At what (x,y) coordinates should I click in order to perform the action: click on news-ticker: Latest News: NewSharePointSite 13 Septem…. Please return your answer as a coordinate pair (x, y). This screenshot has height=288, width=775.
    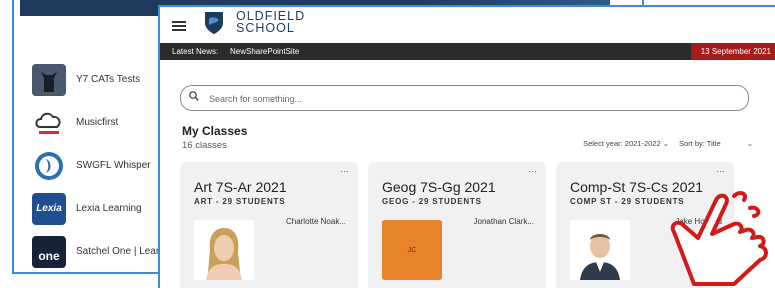
    Looking at the image, I should click on (467, 51).